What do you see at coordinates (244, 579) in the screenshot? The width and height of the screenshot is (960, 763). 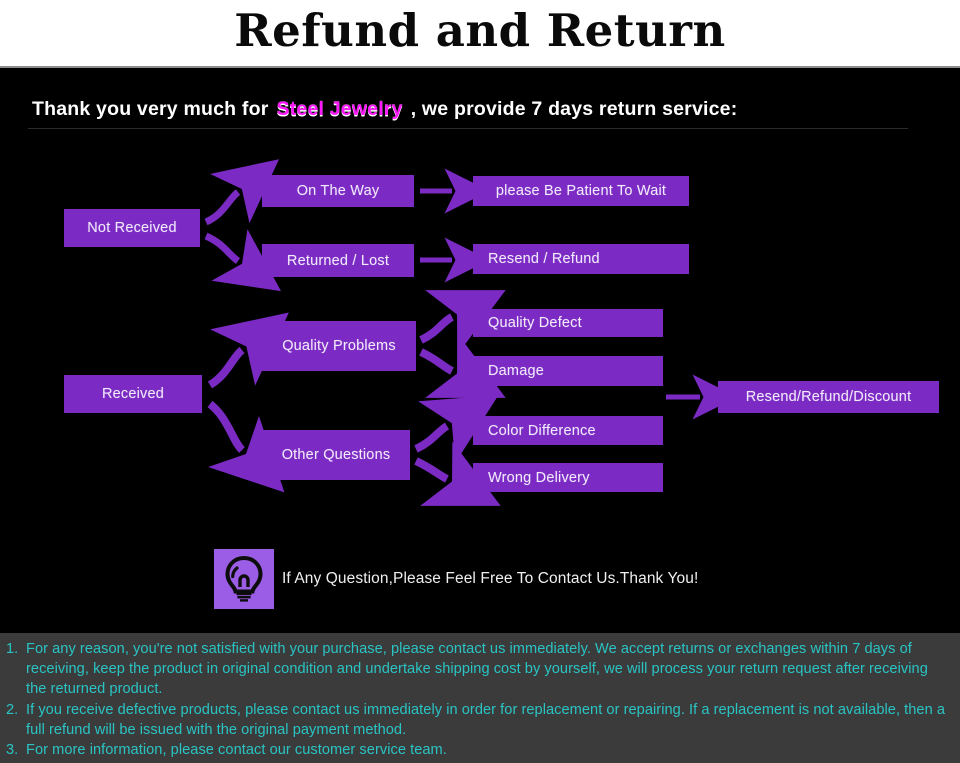 I see `lightbulb-icon` at bounding box center [244, 579].